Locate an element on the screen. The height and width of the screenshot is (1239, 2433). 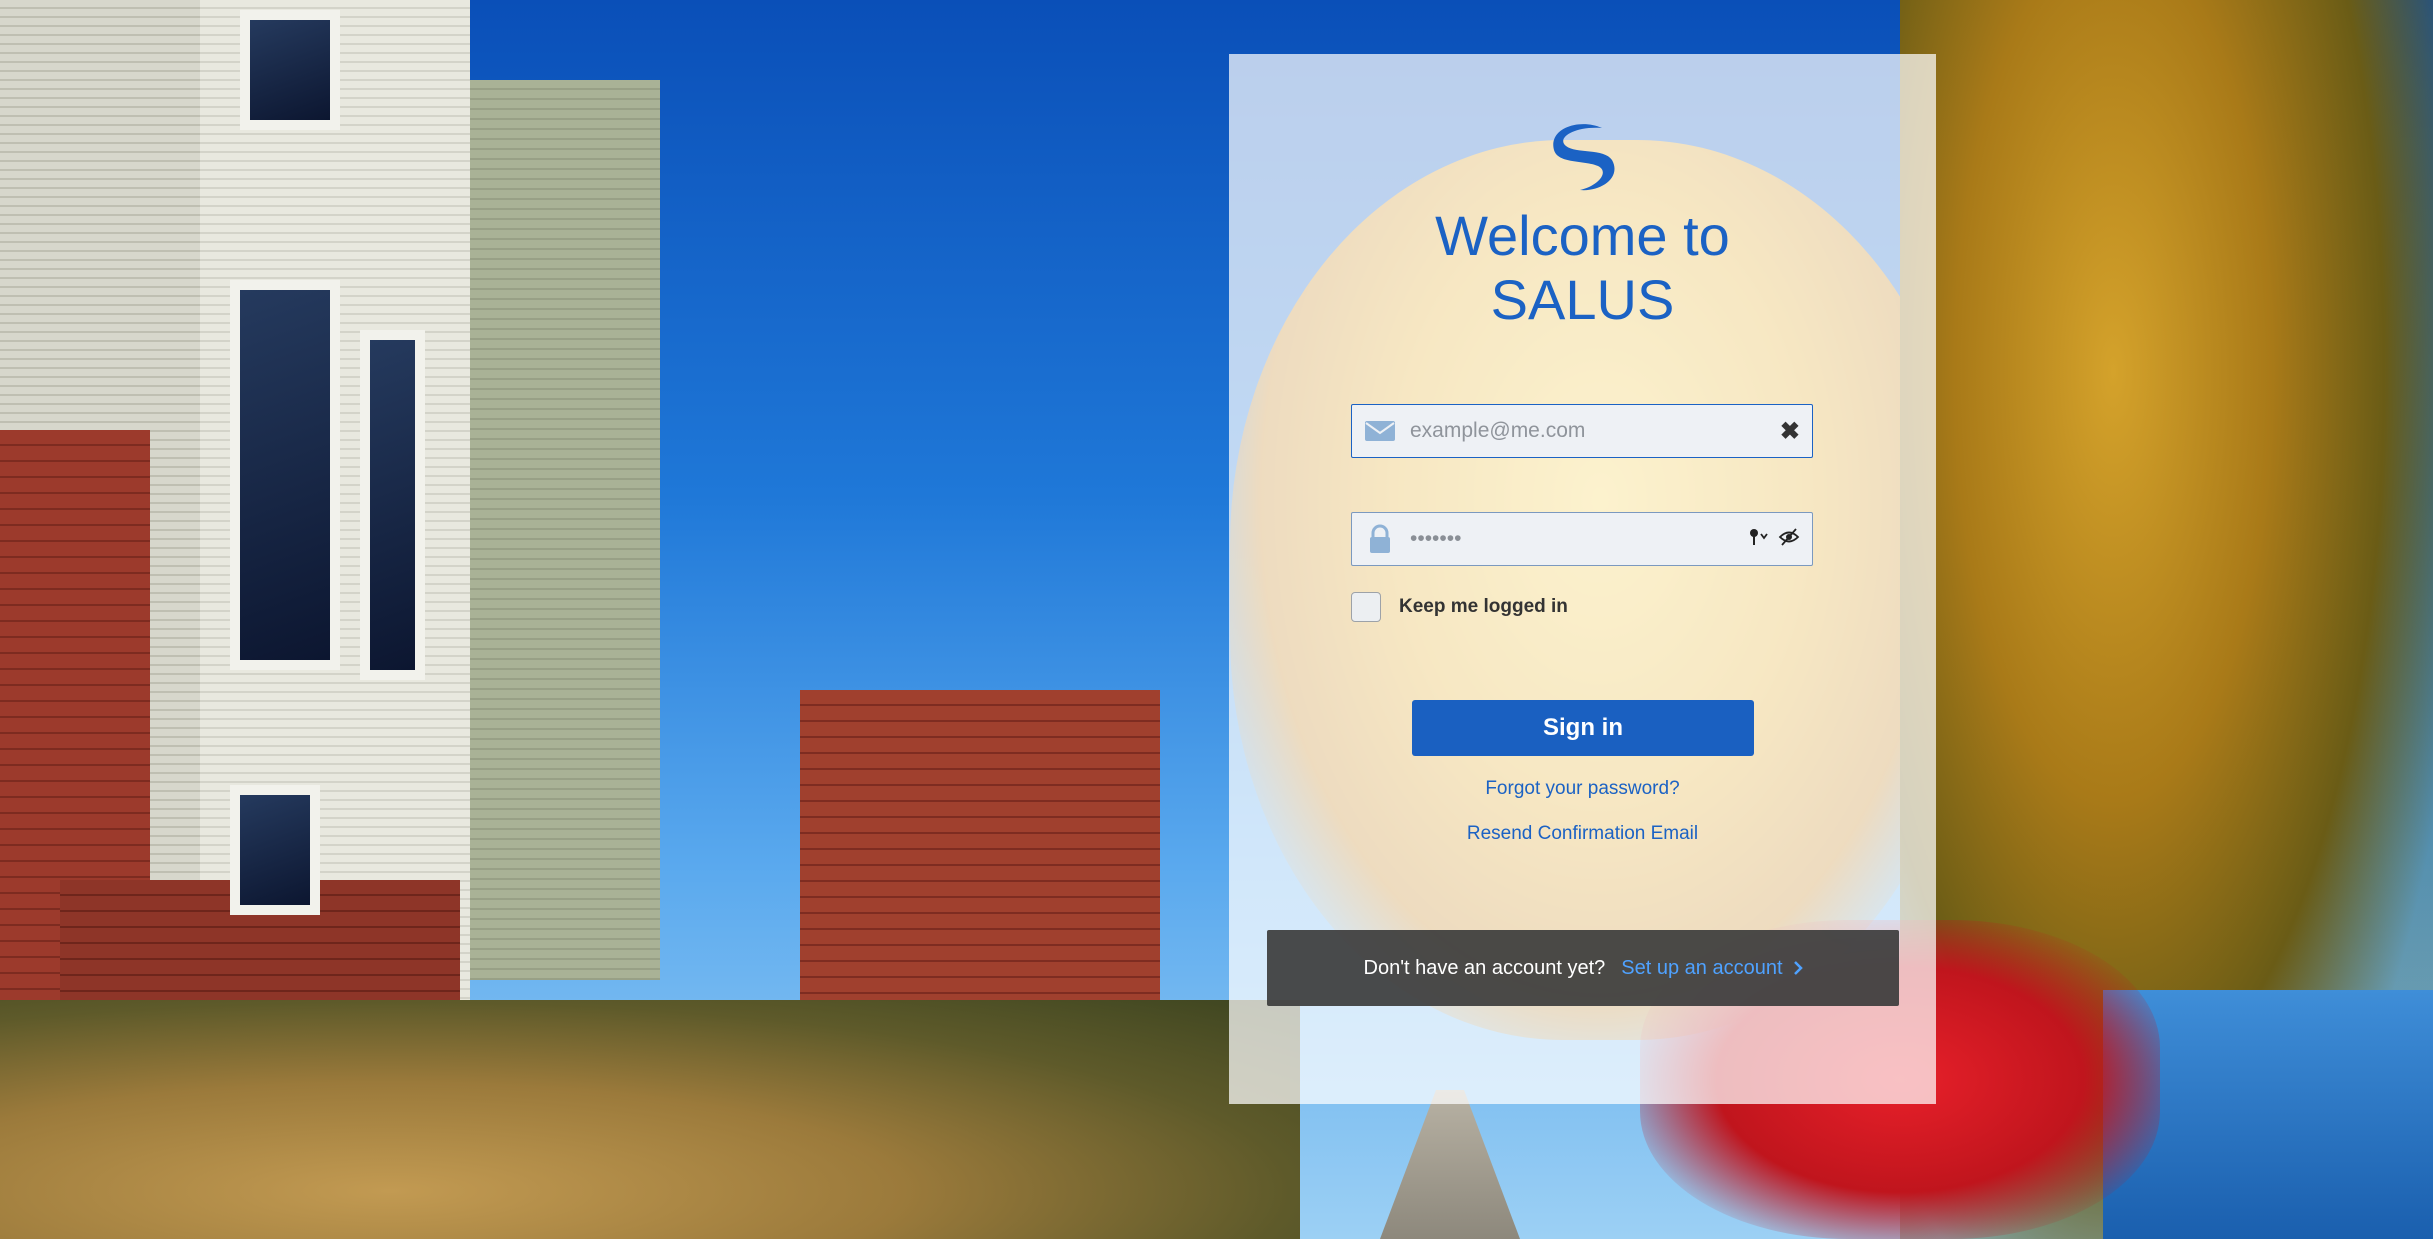
grass is located at coordinates (650, 1119).